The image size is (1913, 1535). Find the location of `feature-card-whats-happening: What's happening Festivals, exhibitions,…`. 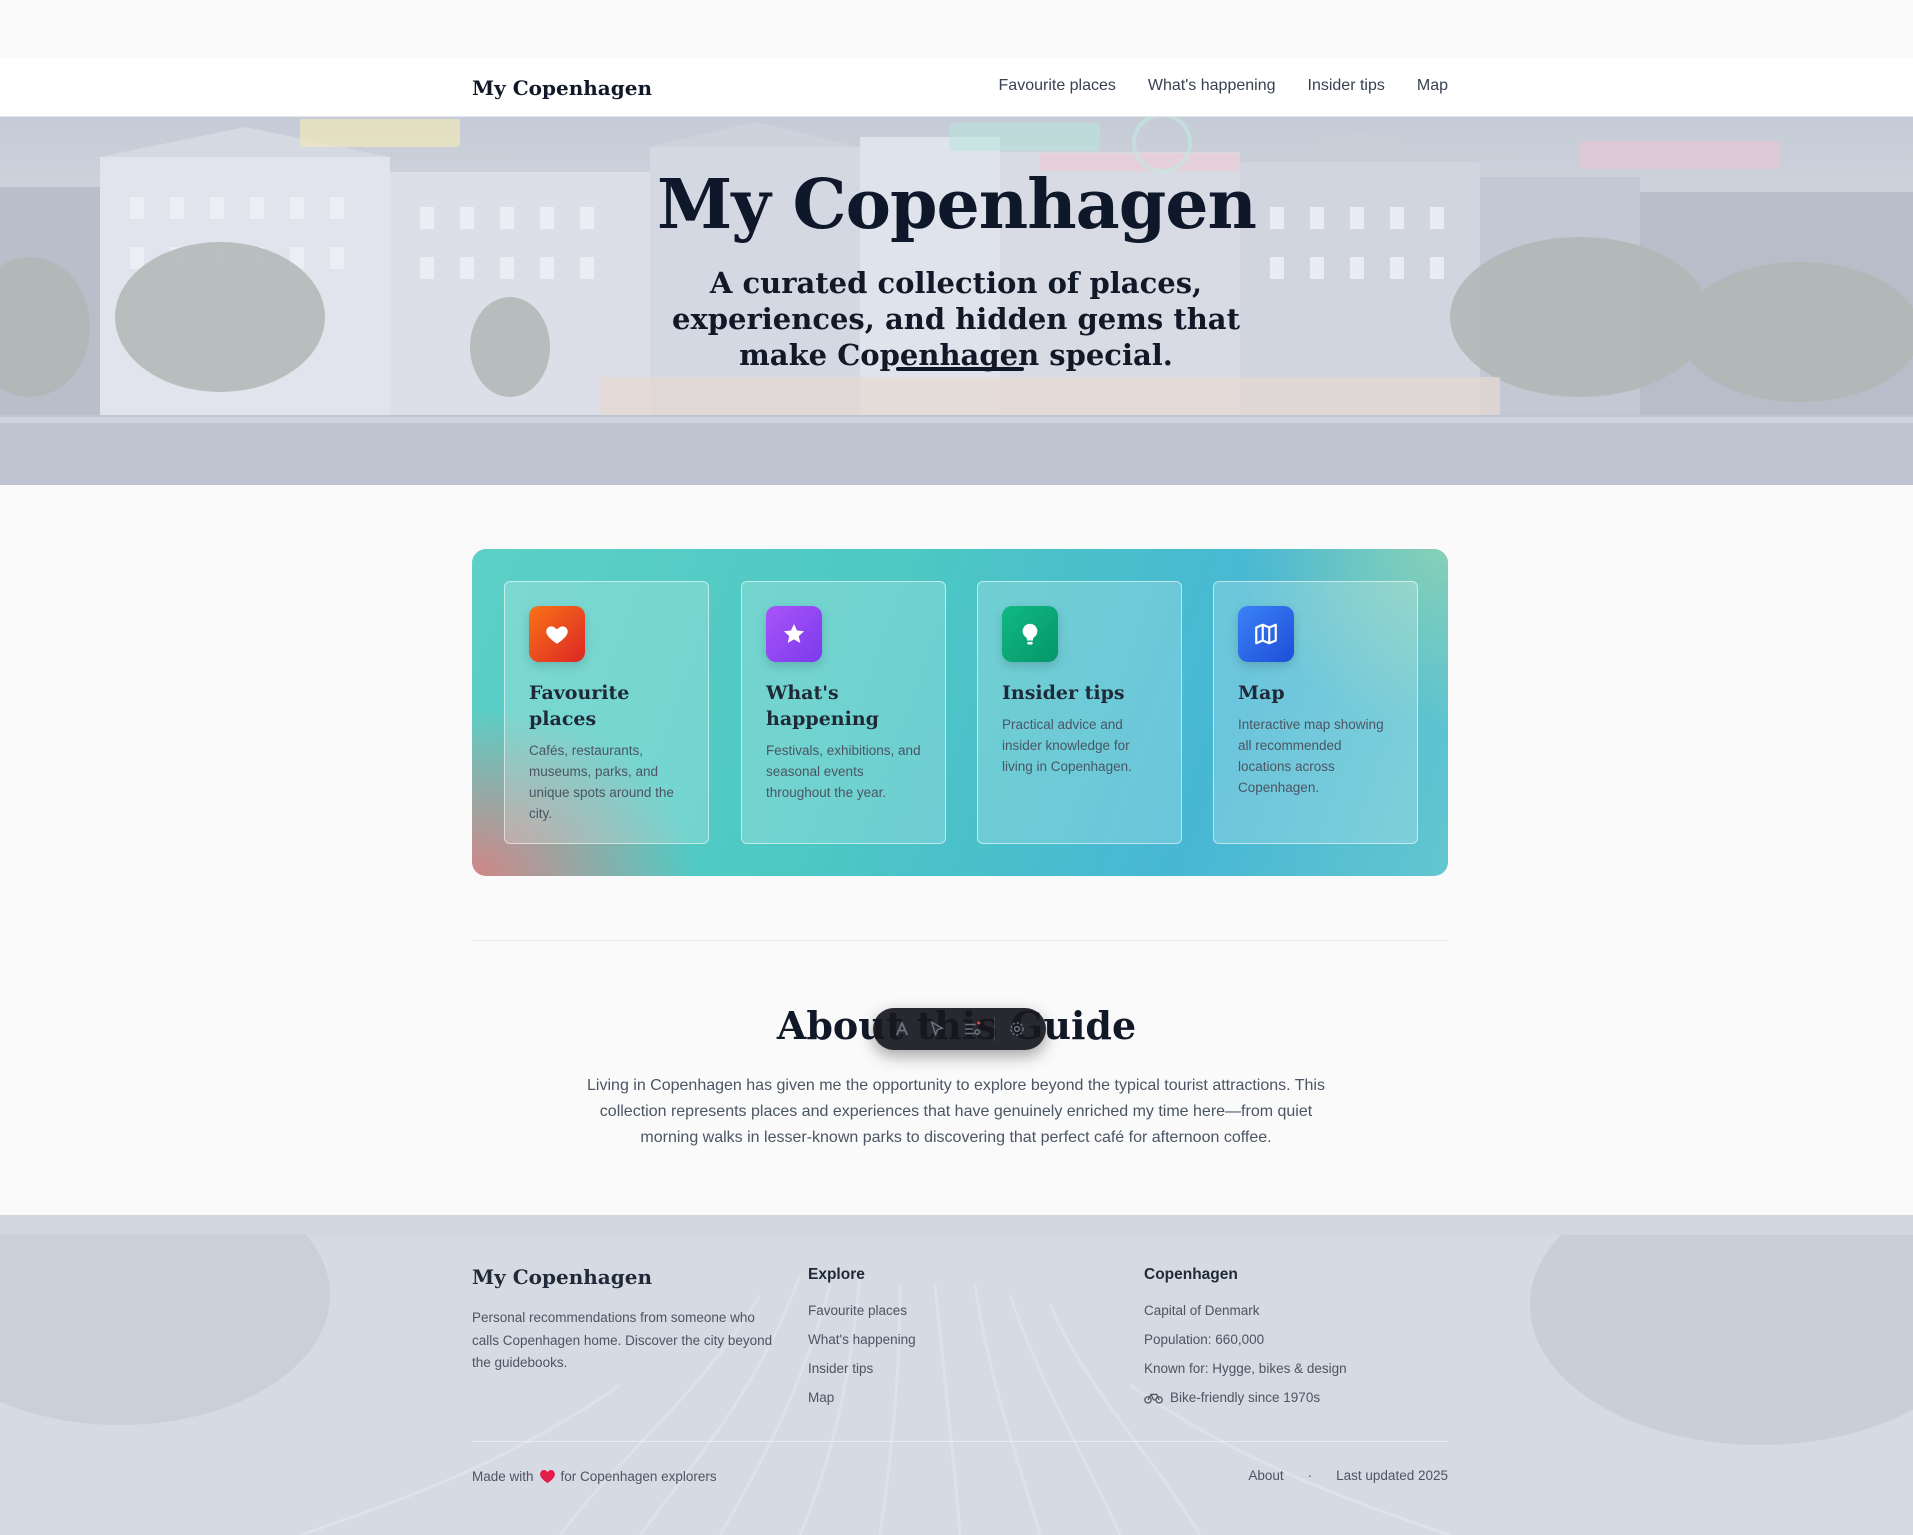

feature-card-whats-happening: What's happening Festivals, exhibitions,… is located at coordinates (843, 712).